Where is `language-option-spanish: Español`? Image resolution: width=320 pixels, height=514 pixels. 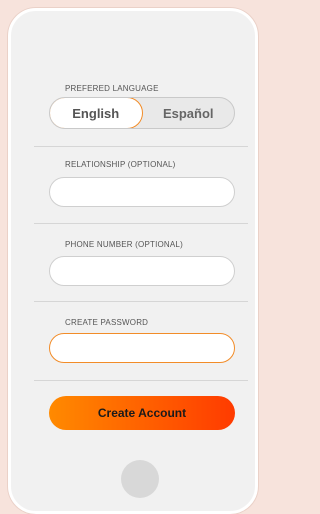 language-option-spanish: Español is located at coordinates (189, 113).